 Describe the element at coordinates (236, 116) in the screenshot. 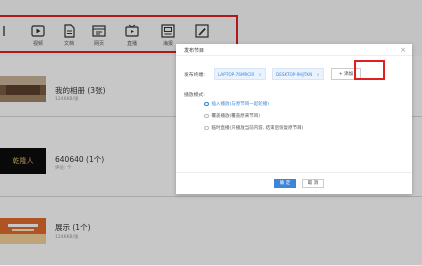

I see `radio-label: 覆盖播放(覆盖原来节目)` at that location.